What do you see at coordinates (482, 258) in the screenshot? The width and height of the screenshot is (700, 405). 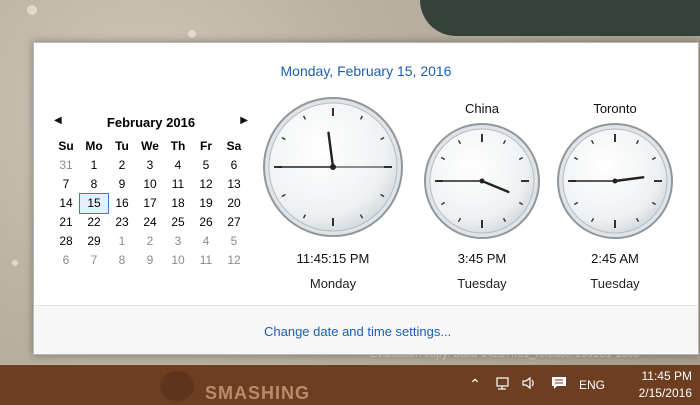 I see `china-clock-time: 3:45 PM` at bounding box center [482, 258].